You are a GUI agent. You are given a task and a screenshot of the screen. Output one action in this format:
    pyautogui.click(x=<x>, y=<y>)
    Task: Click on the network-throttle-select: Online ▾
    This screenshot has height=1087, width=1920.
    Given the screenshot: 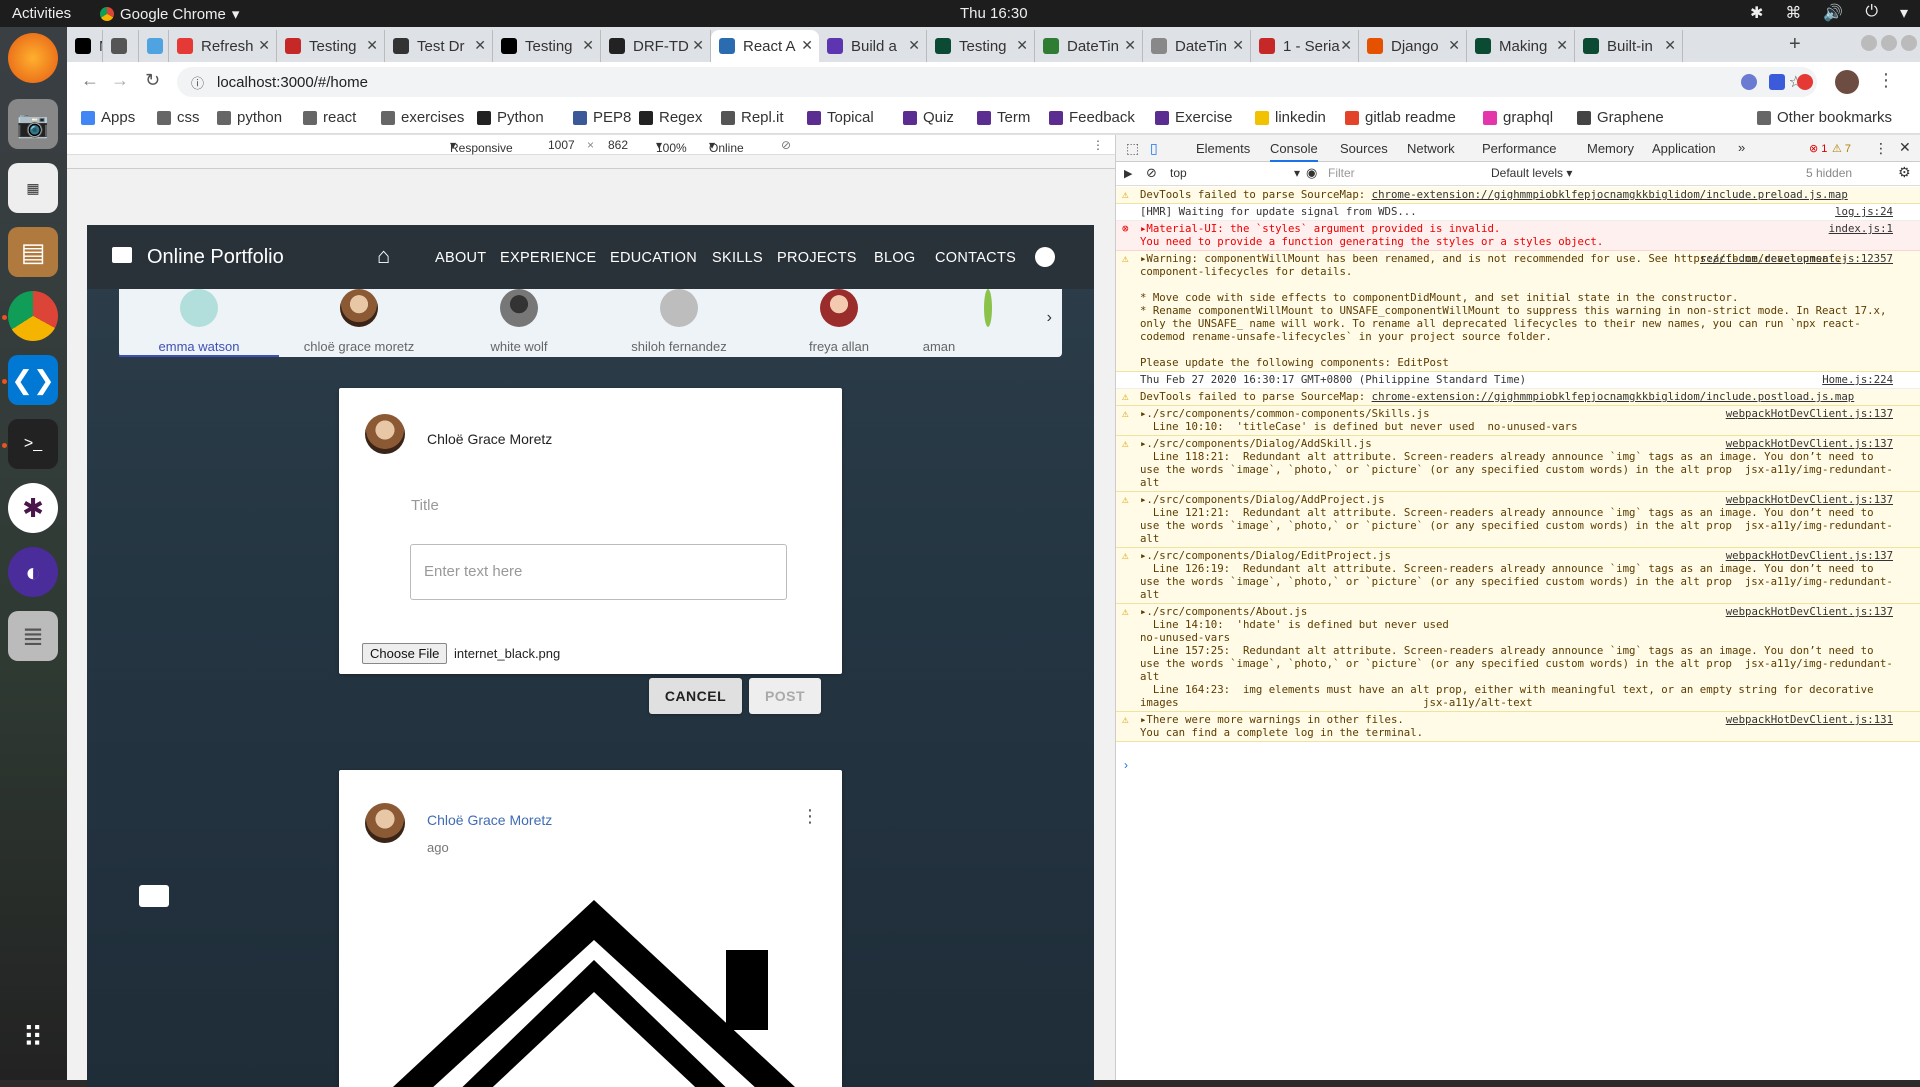 What is the action you would take?
    pyautogui.click(x=726, y=146)
    